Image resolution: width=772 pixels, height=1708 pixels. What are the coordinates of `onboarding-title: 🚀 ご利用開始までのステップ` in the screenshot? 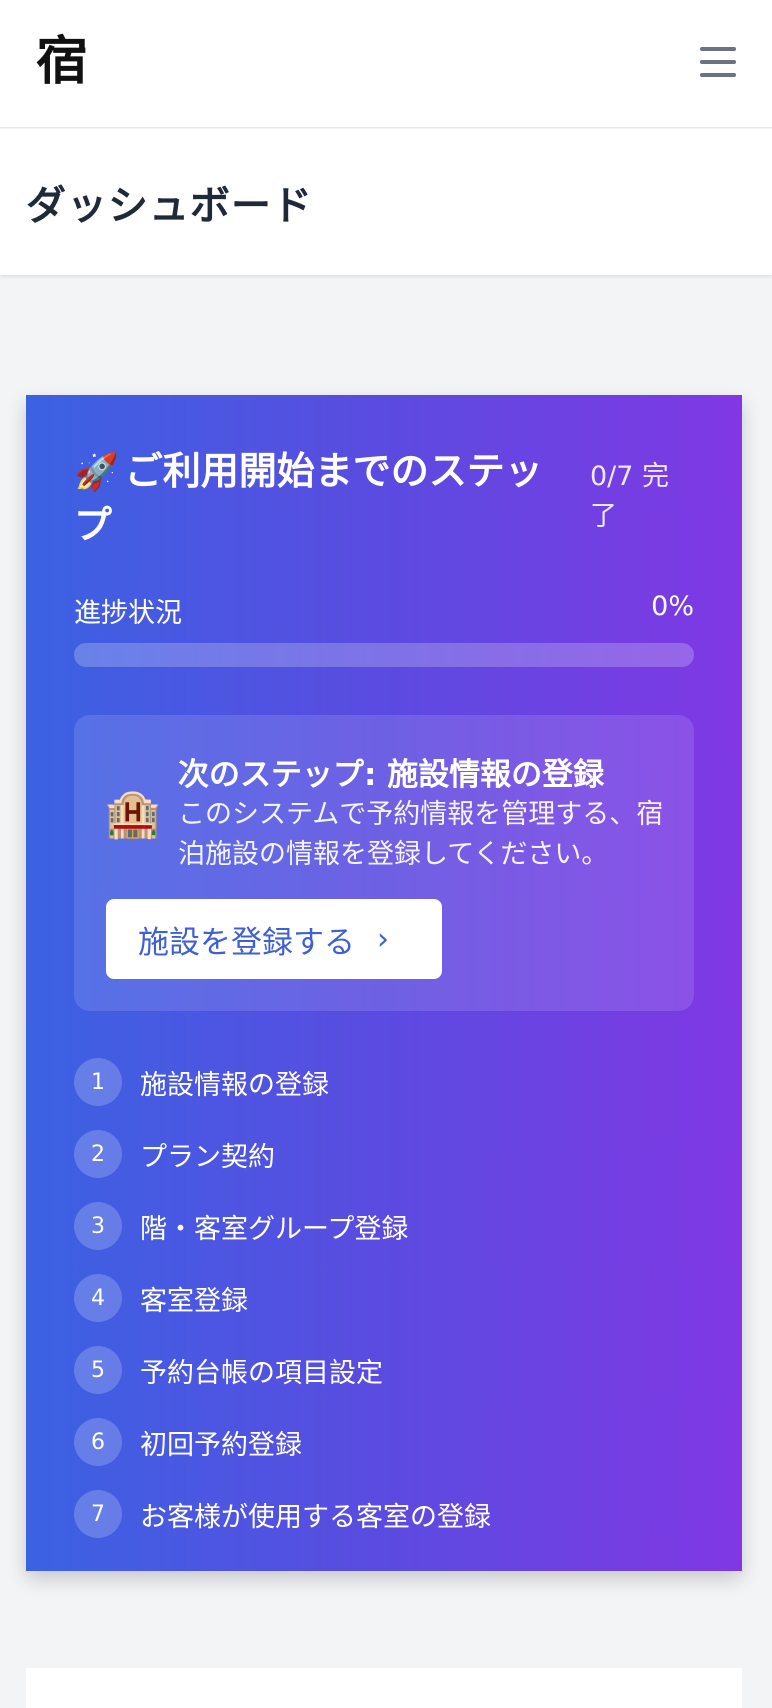 It's located at (324, 498).